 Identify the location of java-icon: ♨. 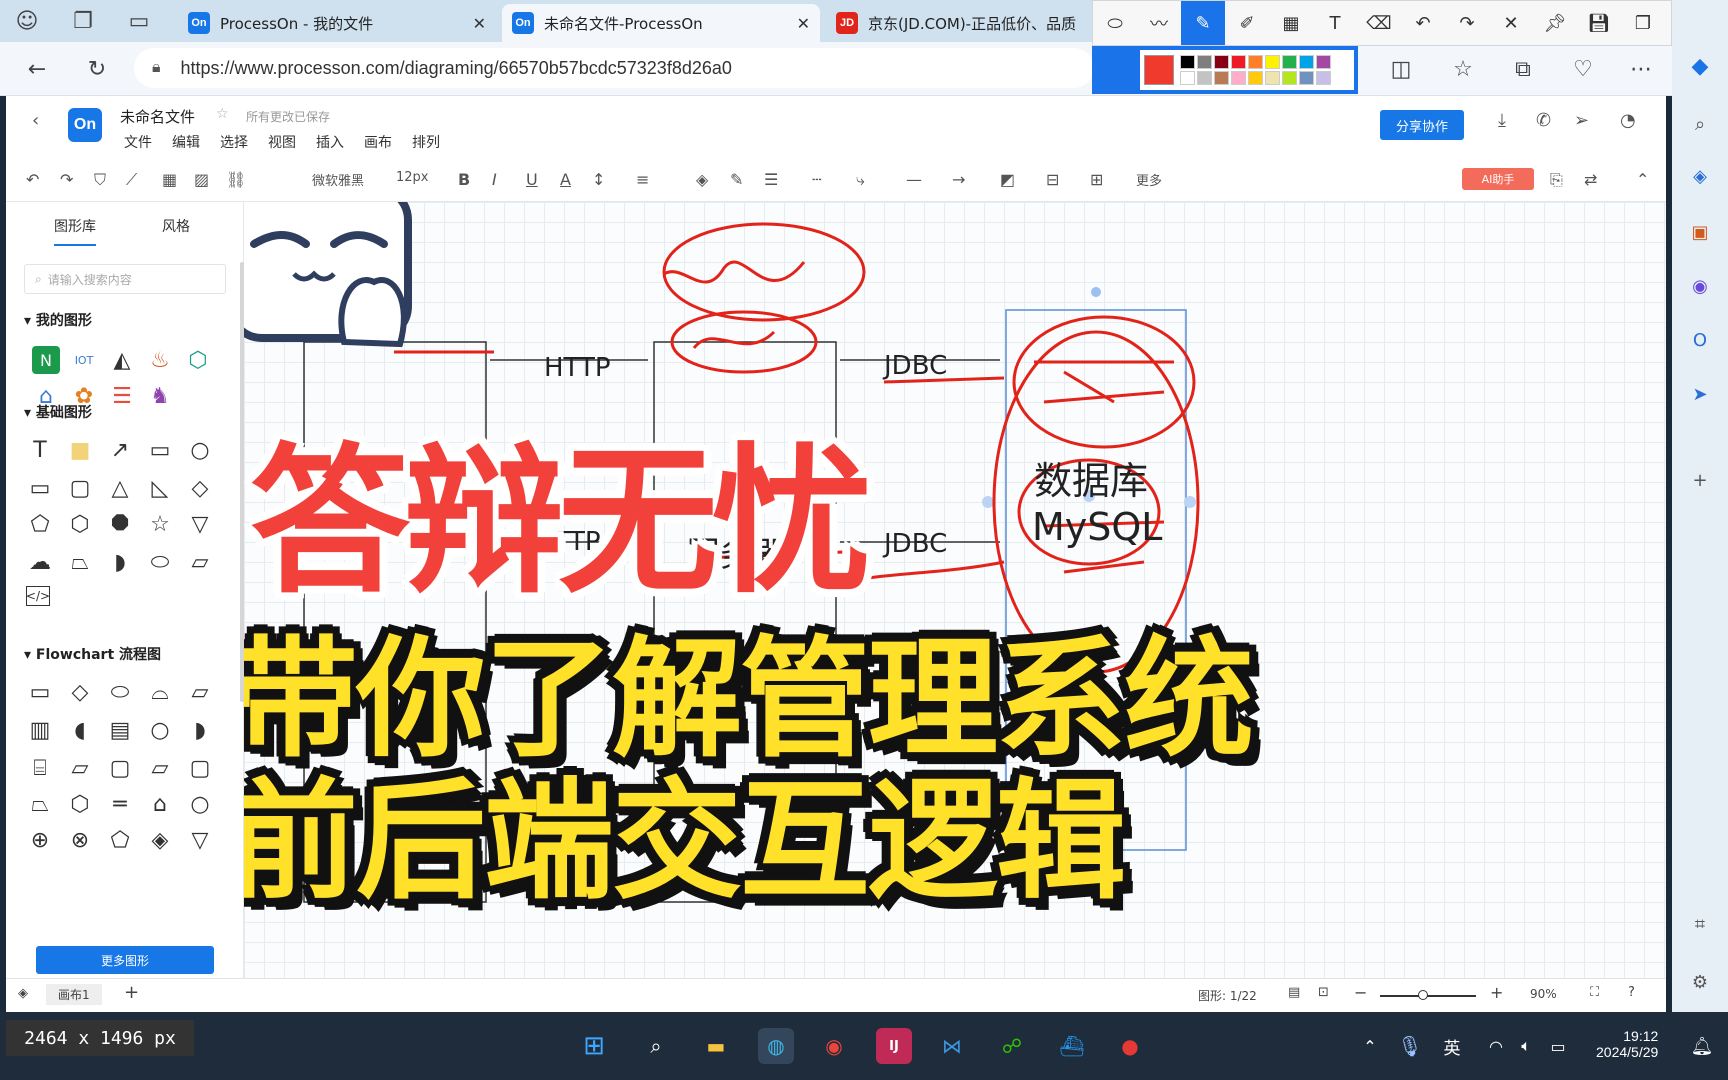
(160, 360).